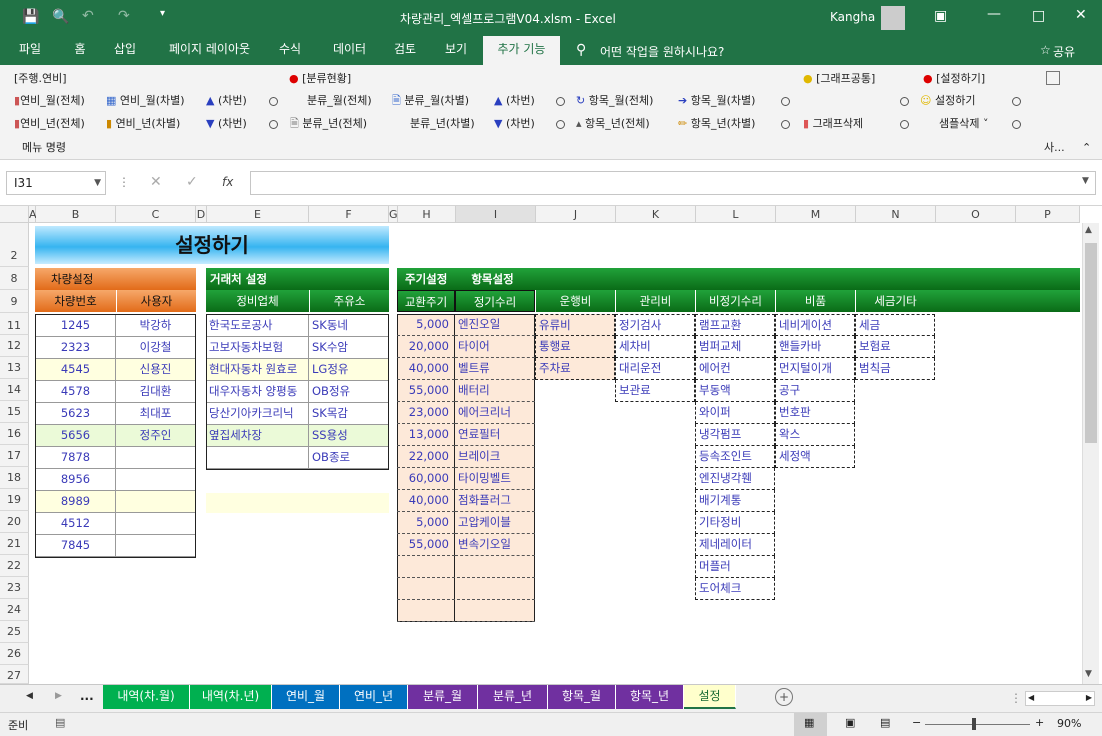  What do you see at coordinates (14, 412) in the screenshot?
I see `row-header: 15` at bounding box center [14, 412].